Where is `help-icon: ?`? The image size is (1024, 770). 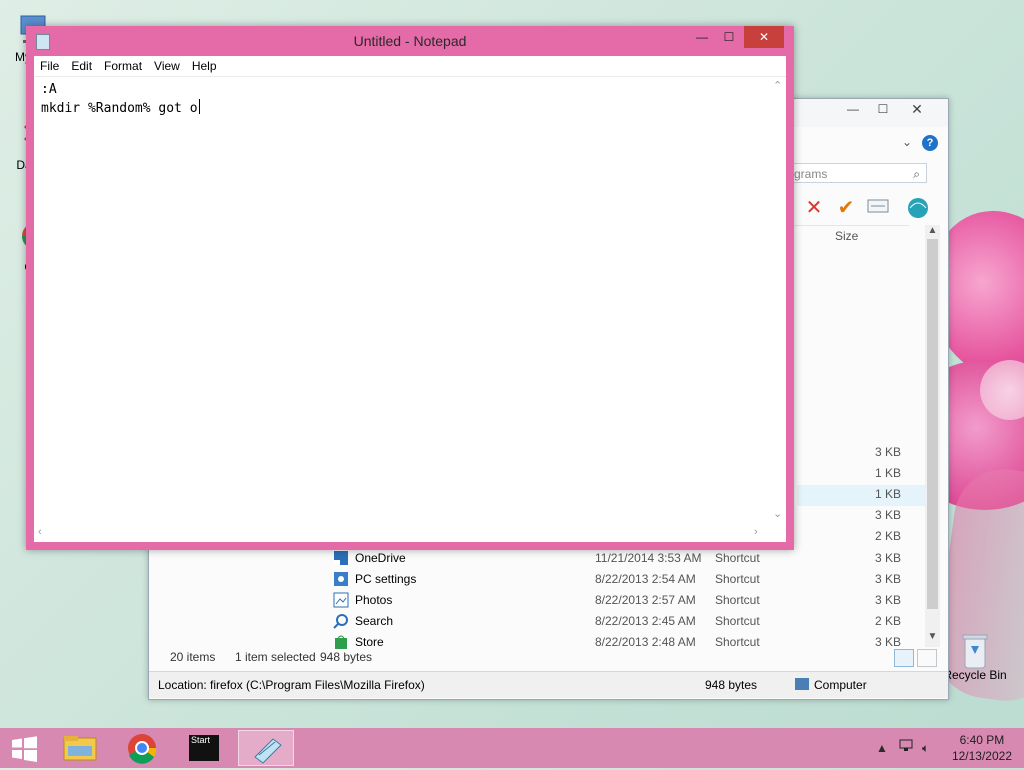 help-icon: ? is located at coordinates (930, 143).